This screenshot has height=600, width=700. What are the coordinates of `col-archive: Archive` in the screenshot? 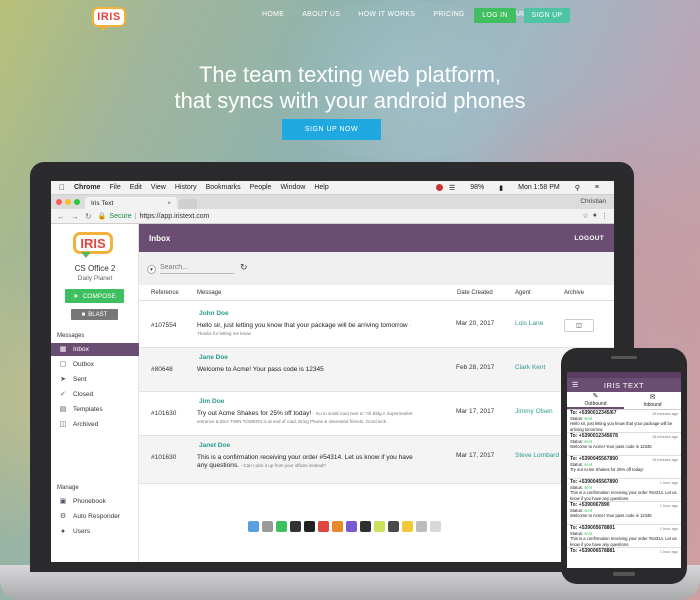 It's located at (574, 293).